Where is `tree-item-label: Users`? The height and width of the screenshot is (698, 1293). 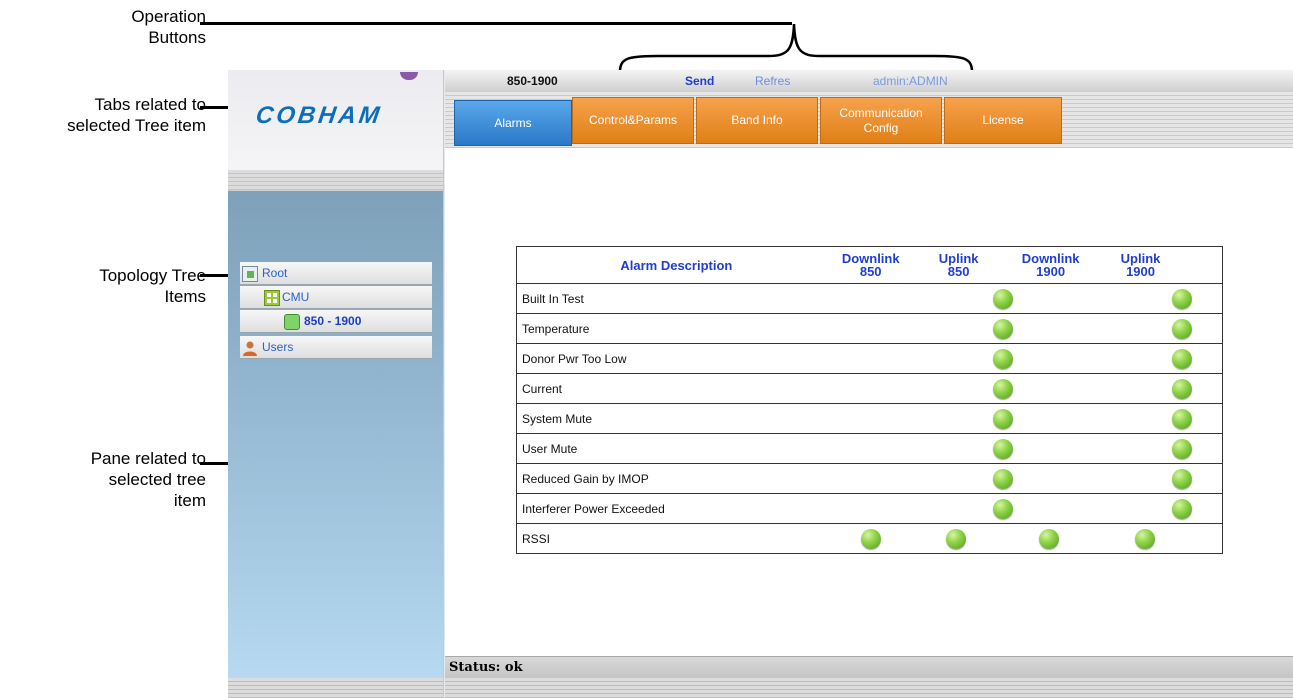
tree-item-label: Users is located at coordinates (278, 347).